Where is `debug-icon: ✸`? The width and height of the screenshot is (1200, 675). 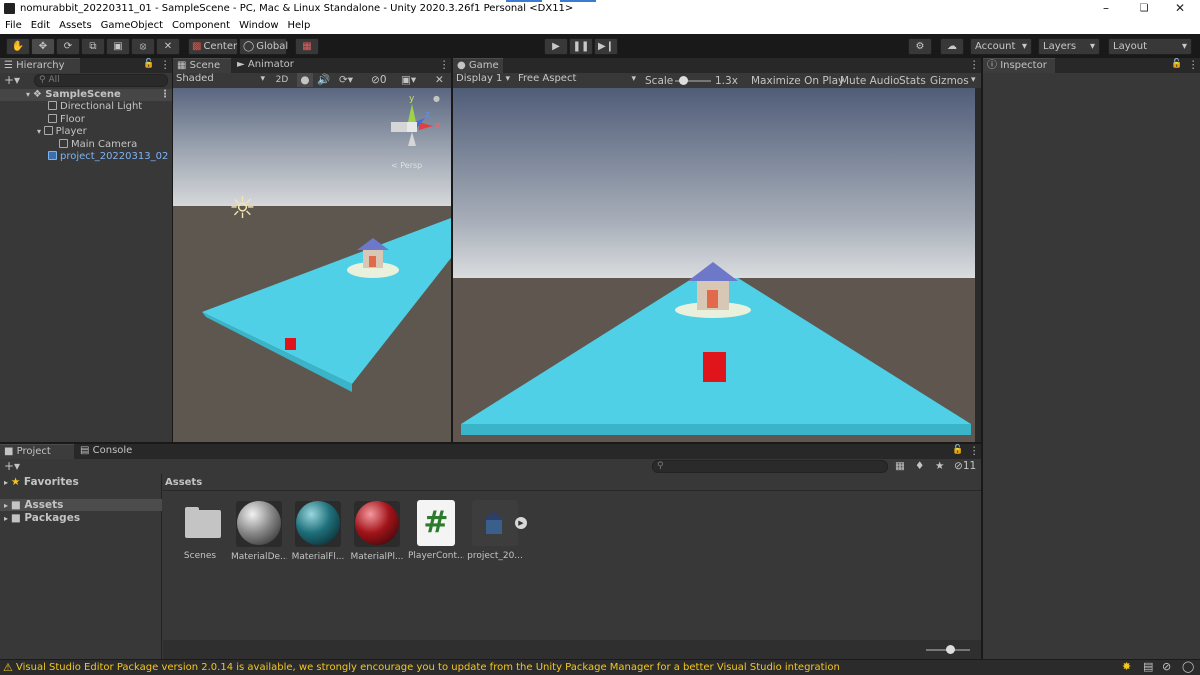 debug-icon: ✸ is located at coordinates (1126, 666).